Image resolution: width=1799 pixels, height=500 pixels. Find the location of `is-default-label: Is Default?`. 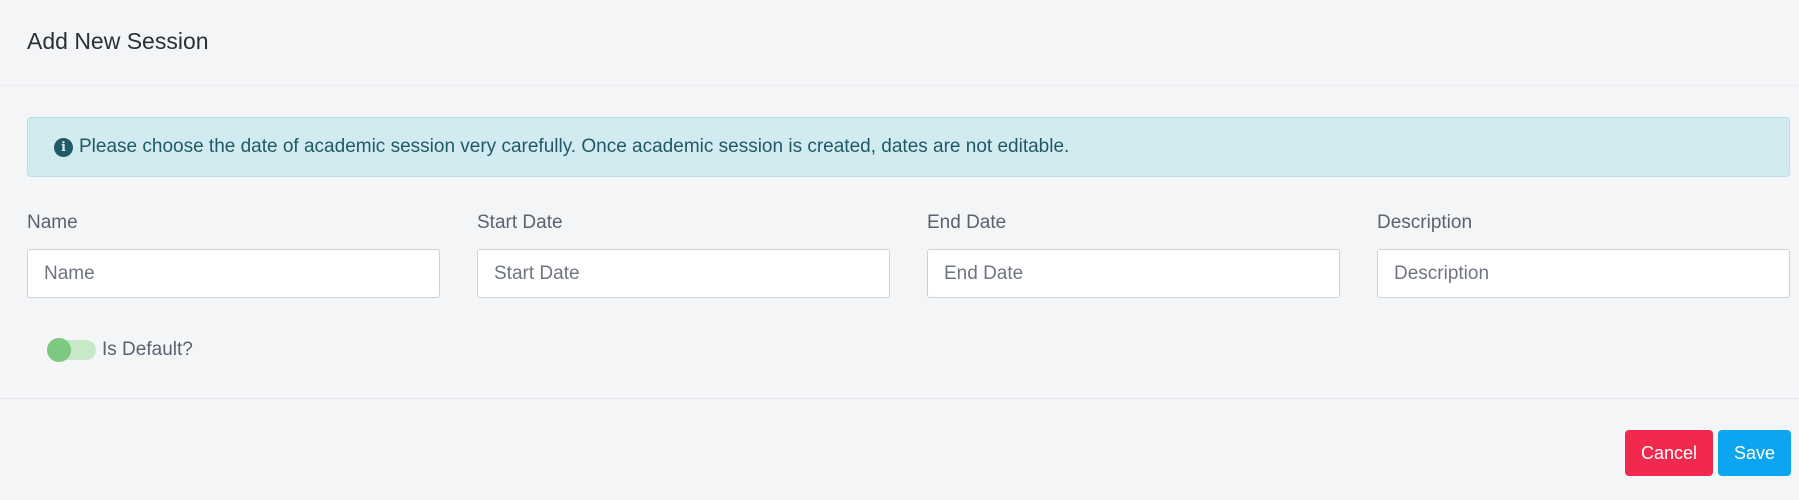

is-default-label: Is Default? is located at coordinates (147, 349).